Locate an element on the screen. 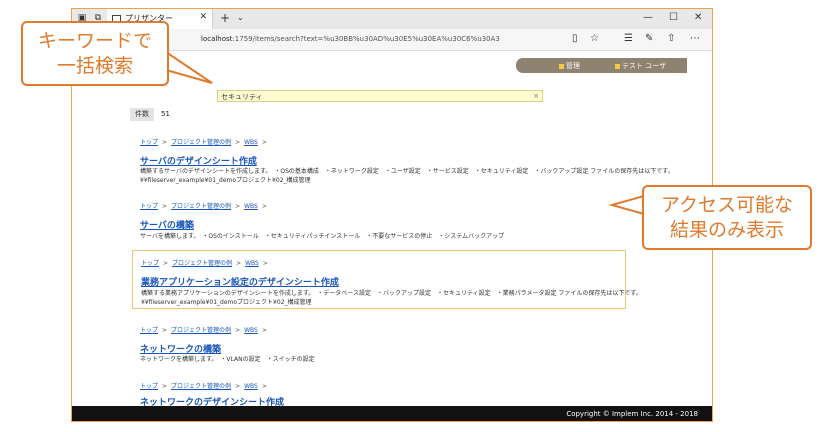  keyword-search-callout: キーワードで 一括検索 is located at coordinates (95, 53).